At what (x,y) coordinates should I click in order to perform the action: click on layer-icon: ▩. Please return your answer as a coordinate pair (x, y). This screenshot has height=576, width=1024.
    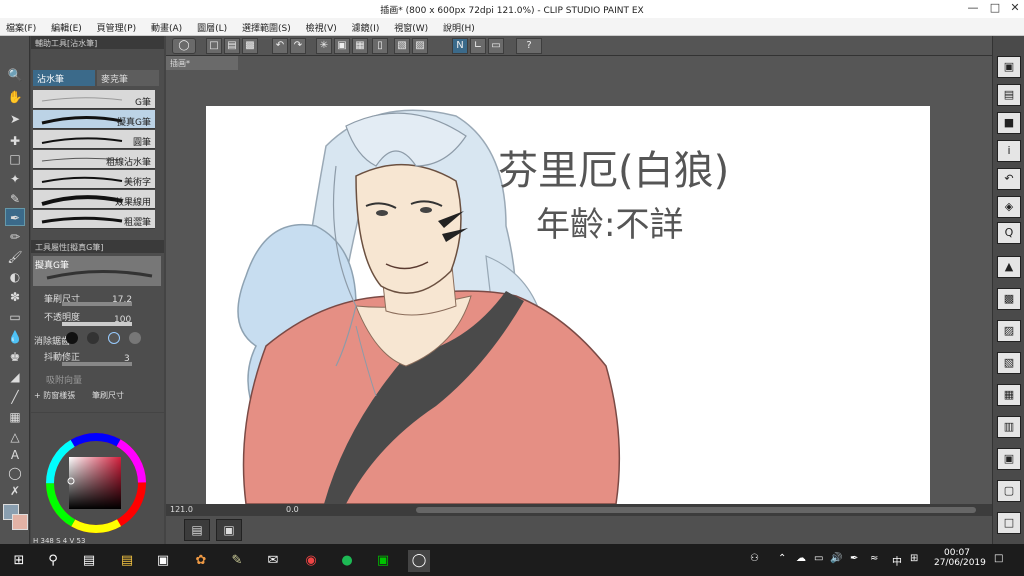
    Looking at the image, I should click on (1009, 299).